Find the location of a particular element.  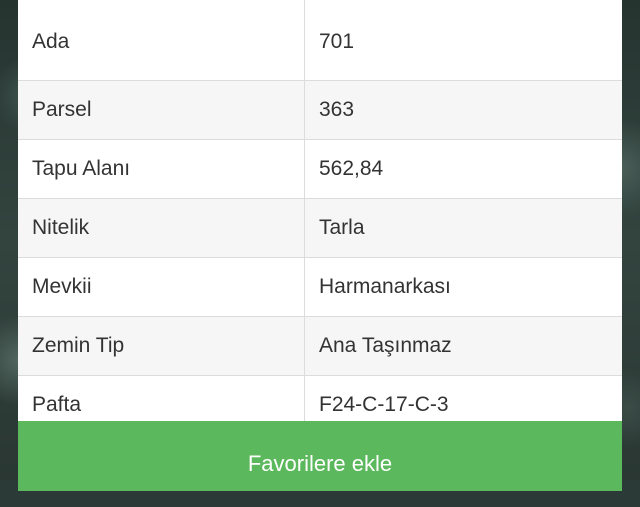

row-label-mevkii: Mevkii is located at coordinates (161, 287).